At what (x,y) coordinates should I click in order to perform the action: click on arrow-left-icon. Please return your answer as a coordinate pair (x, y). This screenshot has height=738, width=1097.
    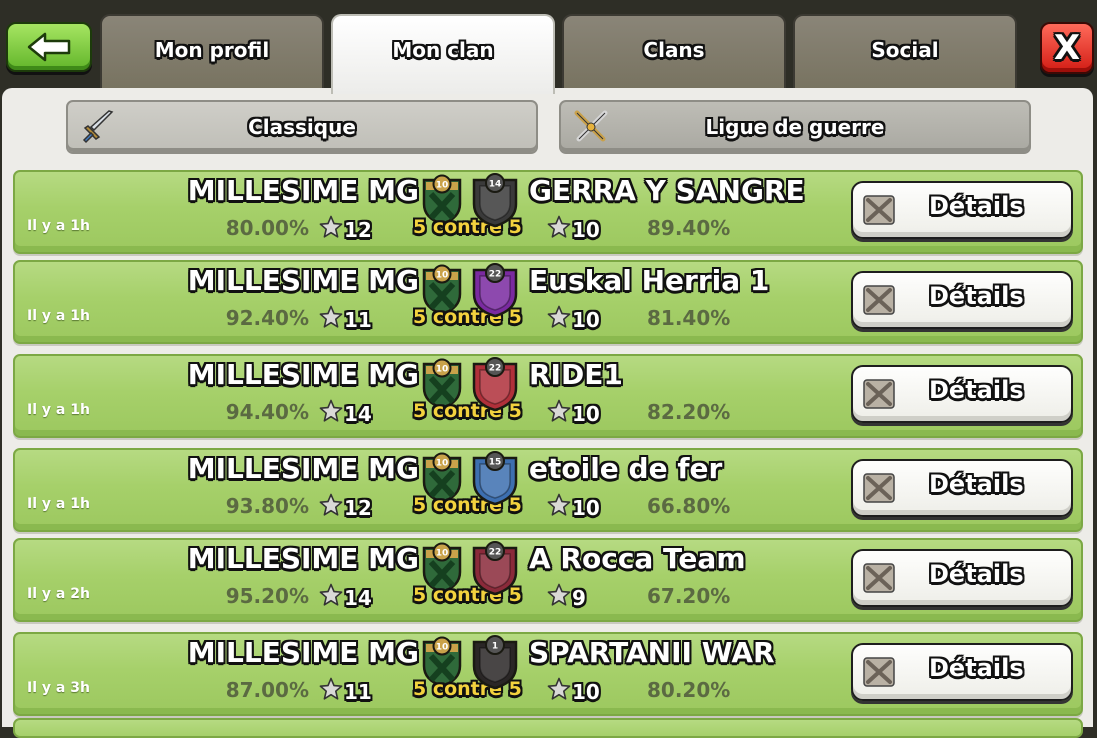
    Looking at the image, I should click on (49, 47).